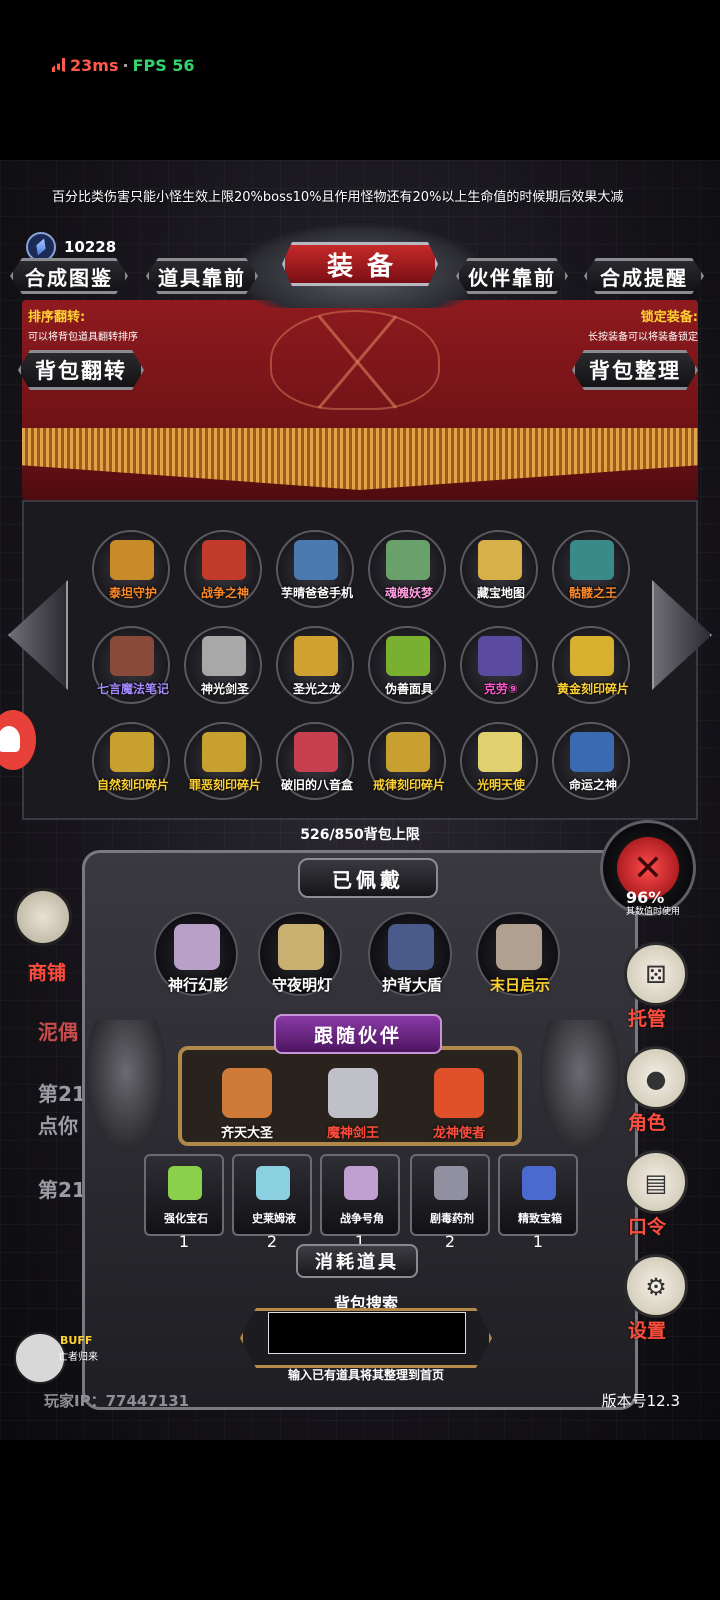 The image size is (720, 1600). I want to click on side-button-label: 托管, so click(647, 1017).